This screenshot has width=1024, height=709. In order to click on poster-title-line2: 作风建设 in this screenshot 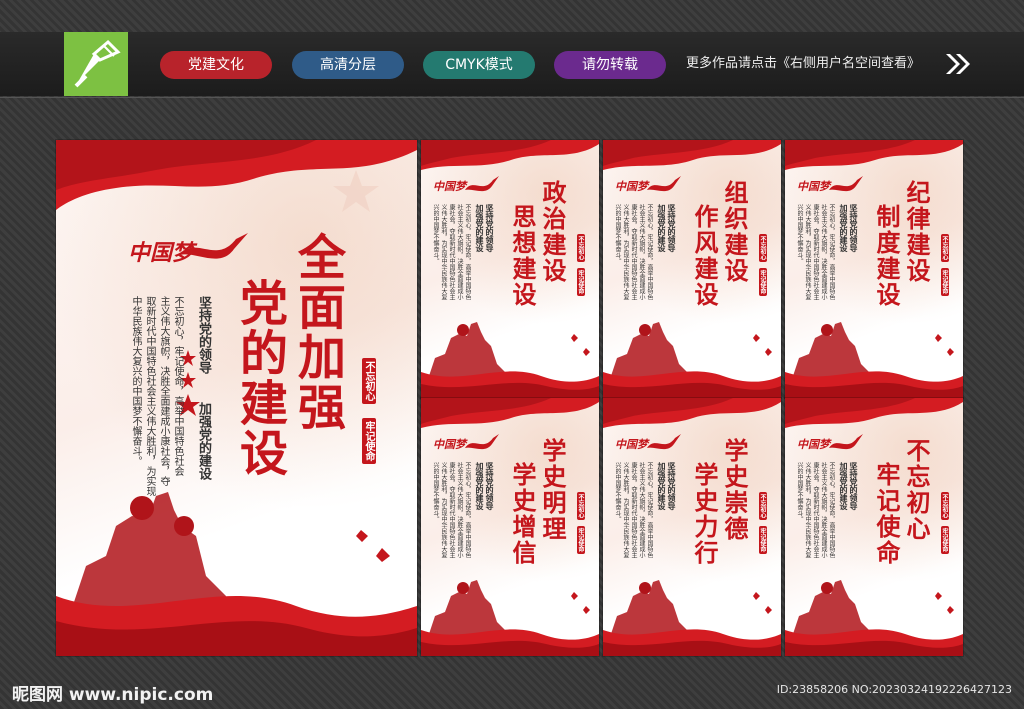, I will do `click(704, 256)`.